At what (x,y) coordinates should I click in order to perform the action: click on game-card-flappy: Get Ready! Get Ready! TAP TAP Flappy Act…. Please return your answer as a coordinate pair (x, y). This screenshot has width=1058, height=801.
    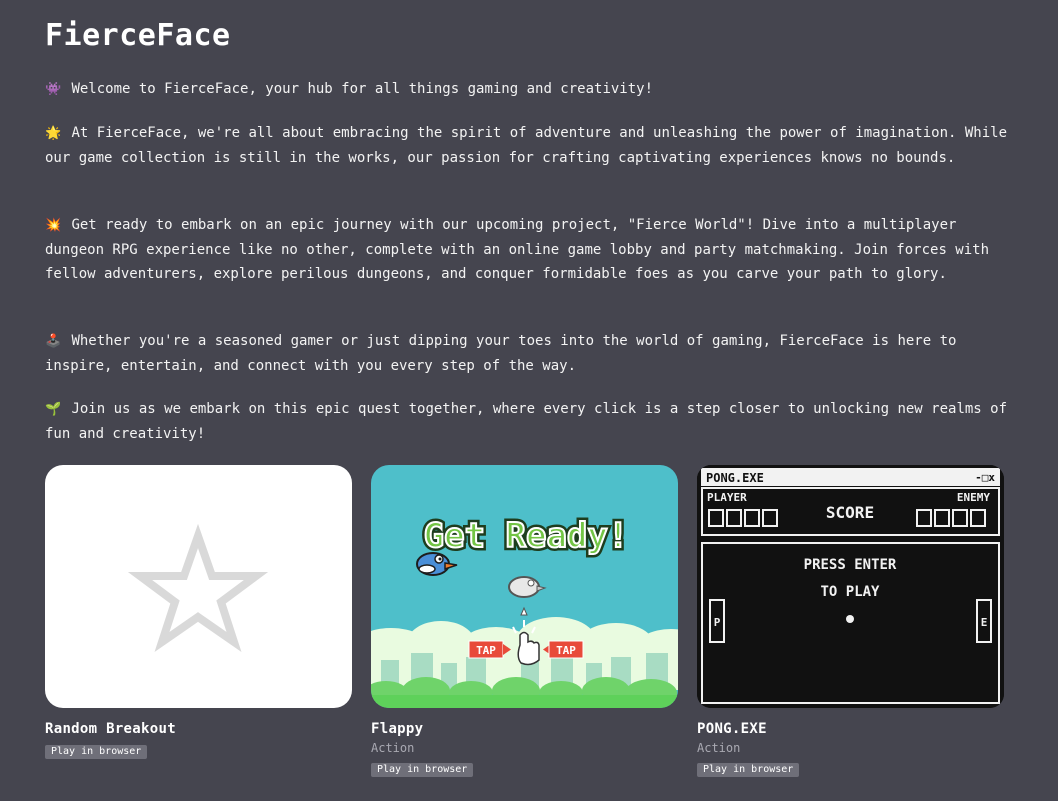
    Looking at the image, I should click on (524, 621).